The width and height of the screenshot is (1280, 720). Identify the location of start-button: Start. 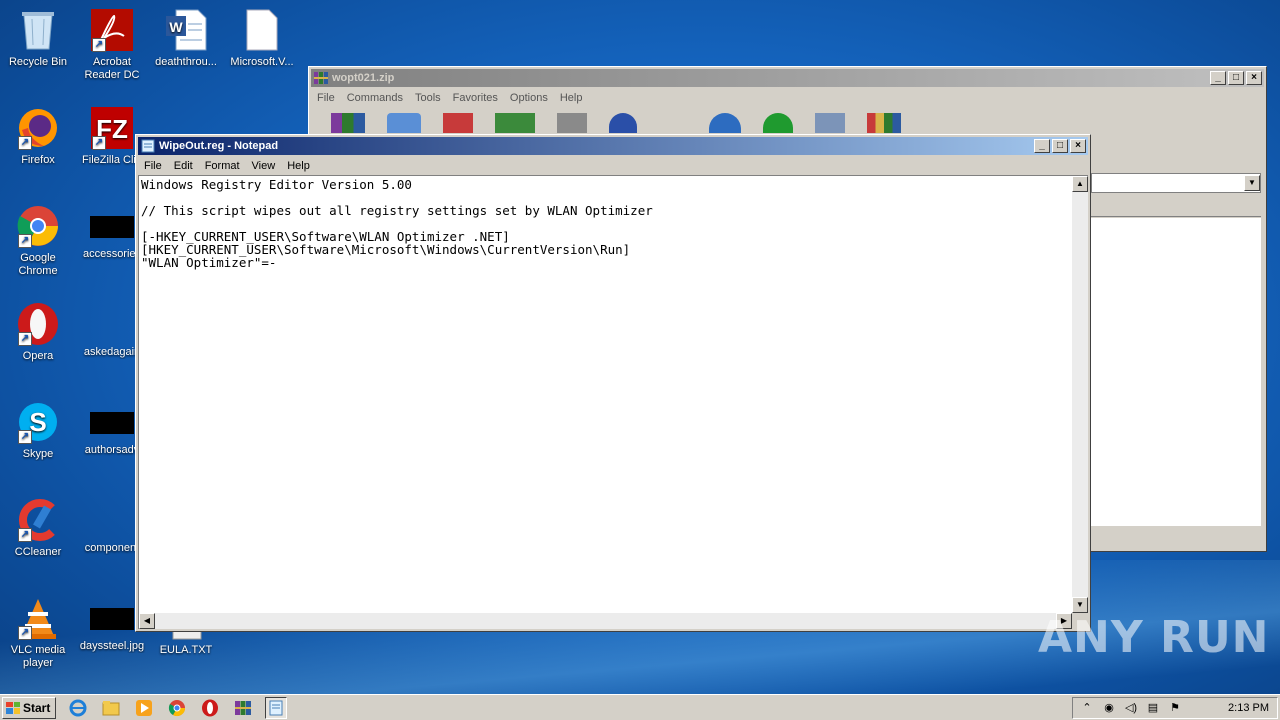
(29, 707).